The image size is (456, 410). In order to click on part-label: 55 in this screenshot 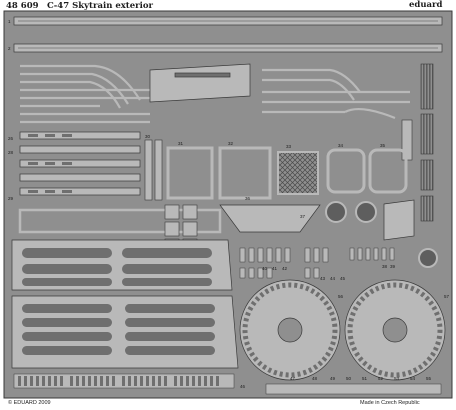, I will do `click(429, 378)`.